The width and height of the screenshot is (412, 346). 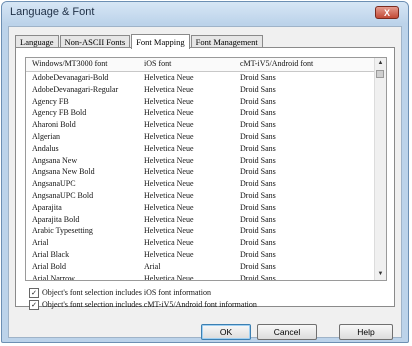 I want to click on windows-font-cell: AngsanaUPC, so click(x=54, y=184).